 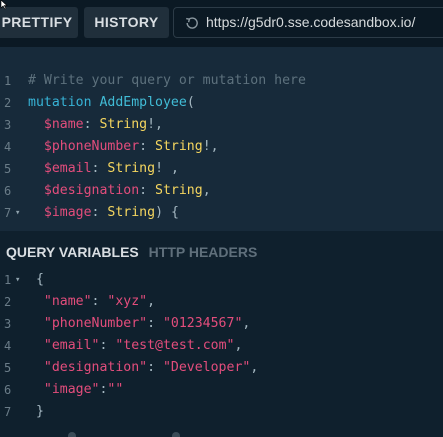 I want to click on code-line: 7 ▾ $image: String) {, so click(x=221, y=213).